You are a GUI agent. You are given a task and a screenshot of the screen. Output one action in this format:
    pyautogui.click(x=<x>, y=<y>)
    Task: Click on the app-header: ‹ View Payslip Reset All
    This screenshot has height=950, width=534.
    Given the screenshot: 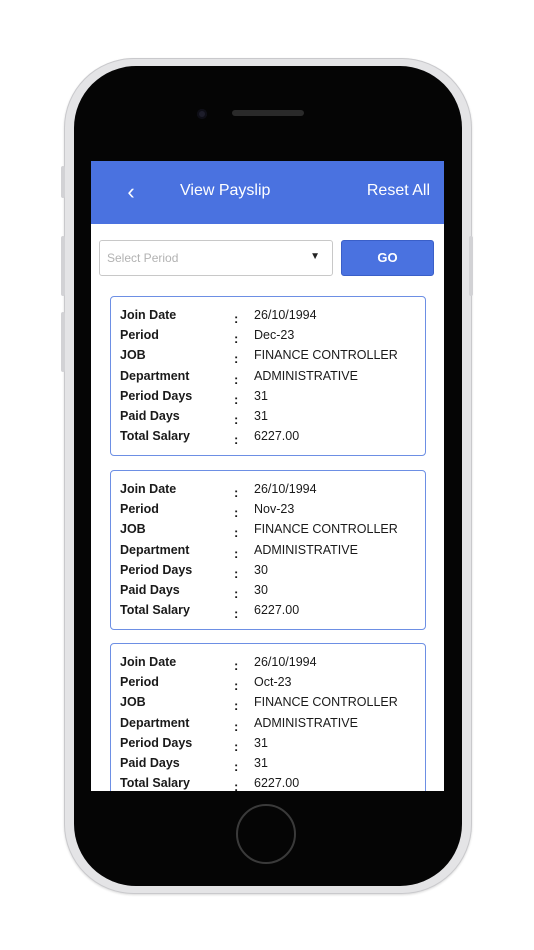 What is the action you would take?
    pyautogui.click(x=267, y=192)
    